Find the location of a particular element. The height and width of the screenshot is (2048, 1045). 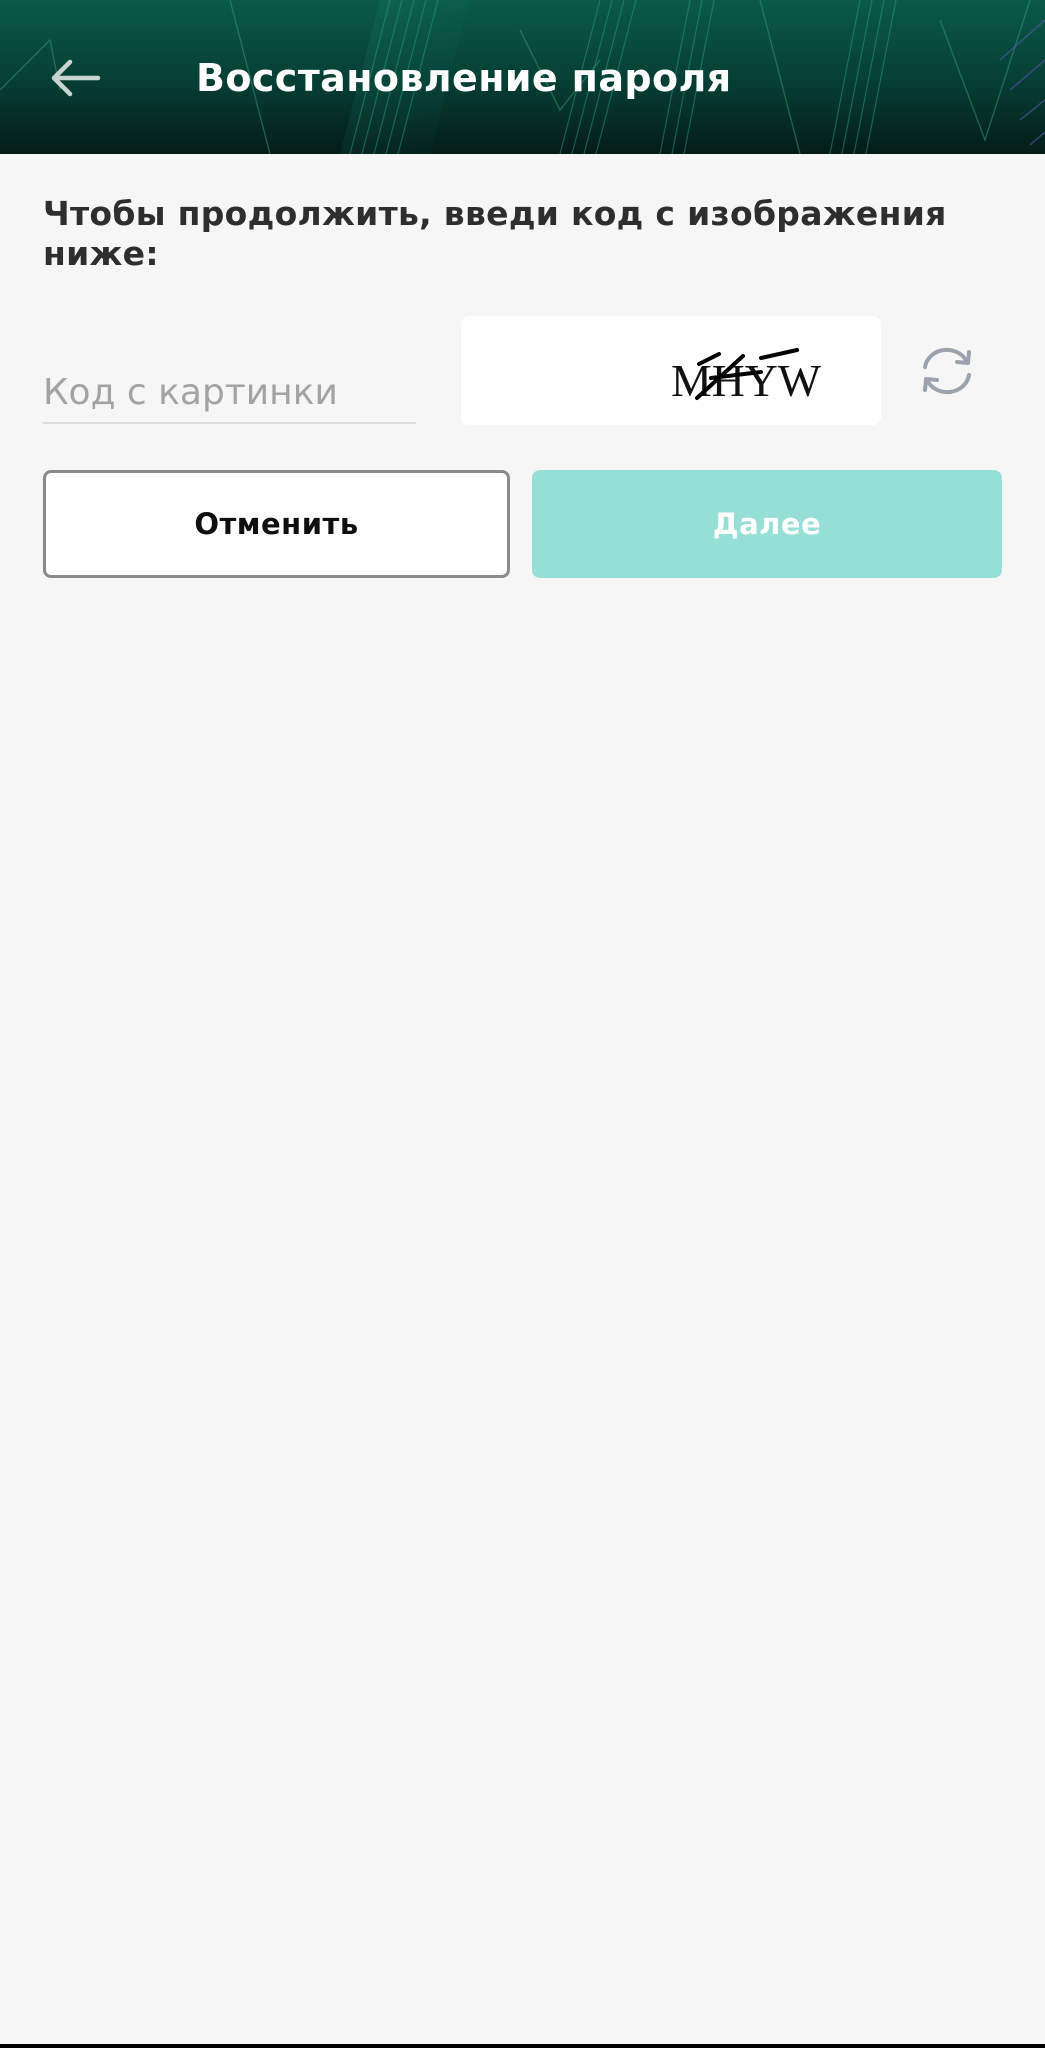

captcha-code-input is located at coordinates (229, 393).